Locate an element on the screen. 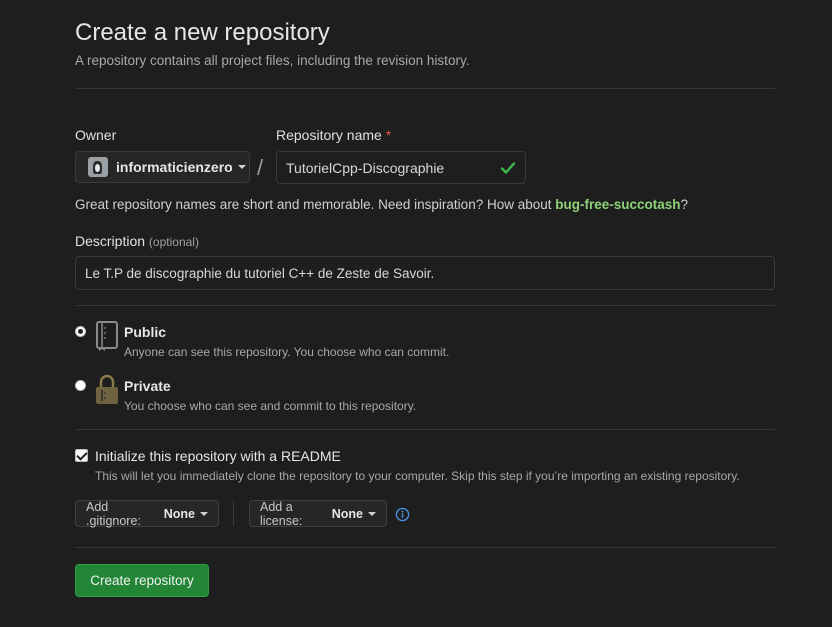 The image size is (832, 627). gitignore-dropdown: Add .gitignore: None is located at coordinates (147, 513).